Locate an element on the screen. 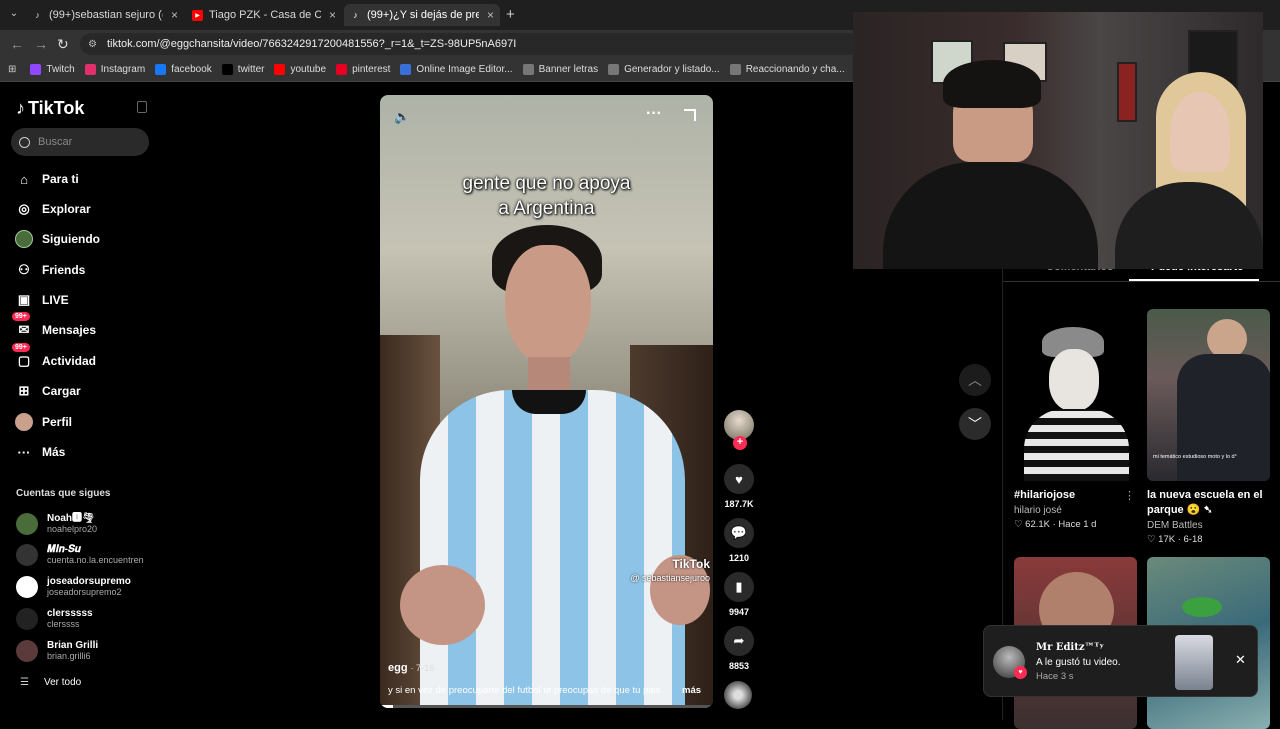 The height and width of the screenshot is (729, 1280). notification-time: Hace 3 s is located at coordinates (1055, 676).